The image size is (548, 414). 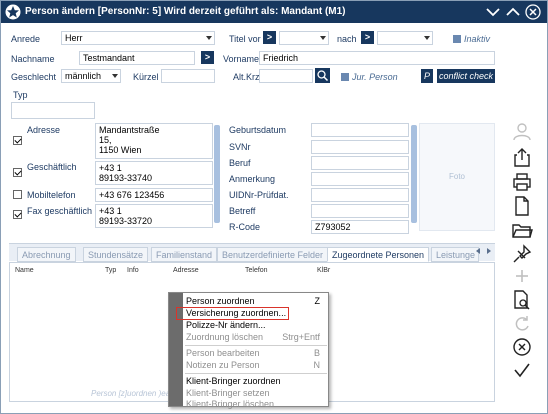 I want to click on tab-scroll-right-icon, so click(x=489, y=251).